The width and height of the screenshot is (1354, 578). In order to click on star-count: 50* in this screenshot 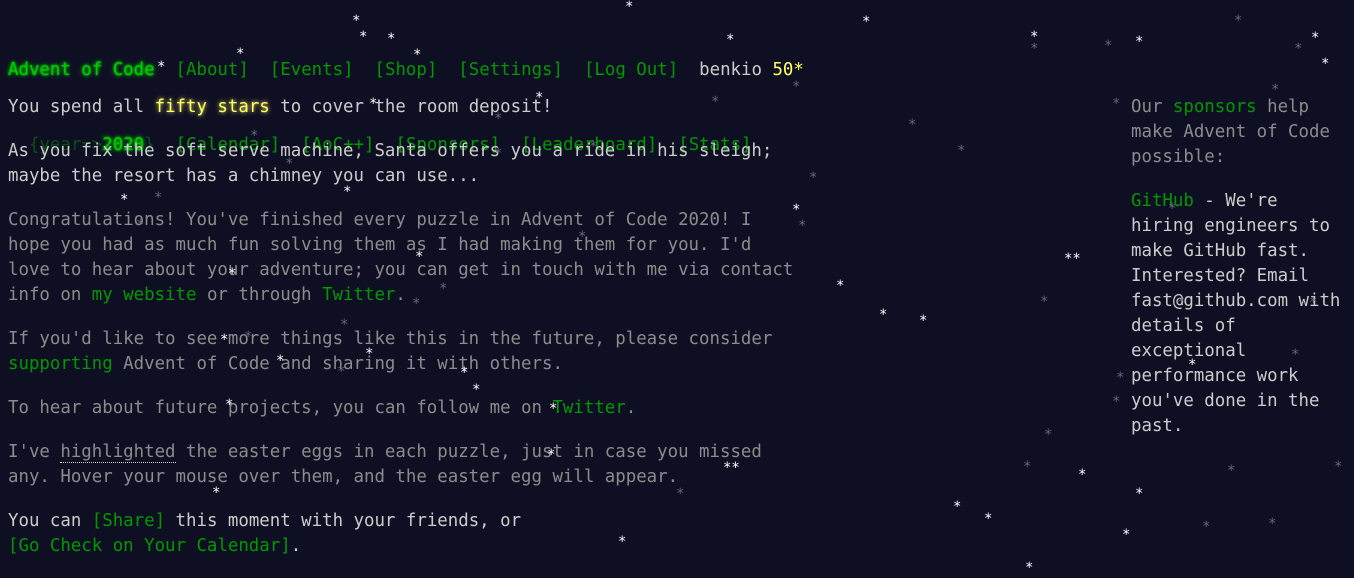, I will do `click(788, 70)`.